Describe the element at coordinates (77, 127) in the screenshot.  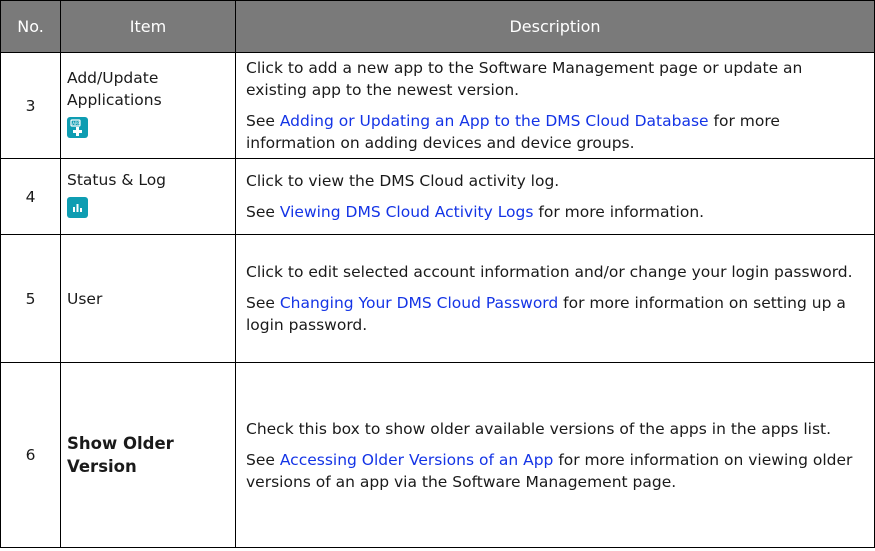
I see `add-app-icon: APP` at that location.